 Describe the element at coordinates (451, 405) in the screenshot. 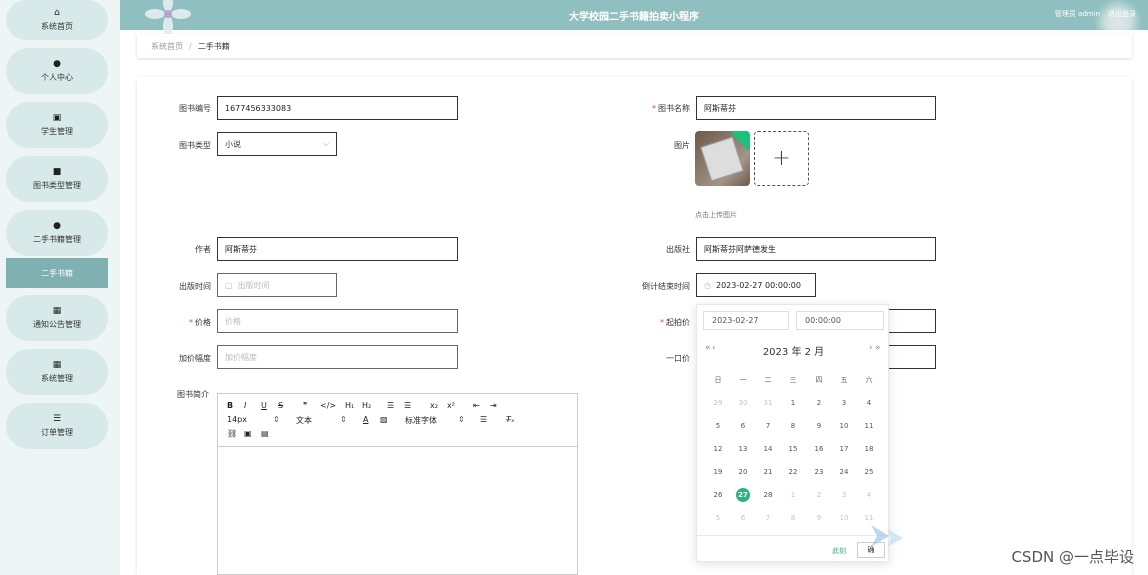

I see `superscript-icon: x²` at that location.